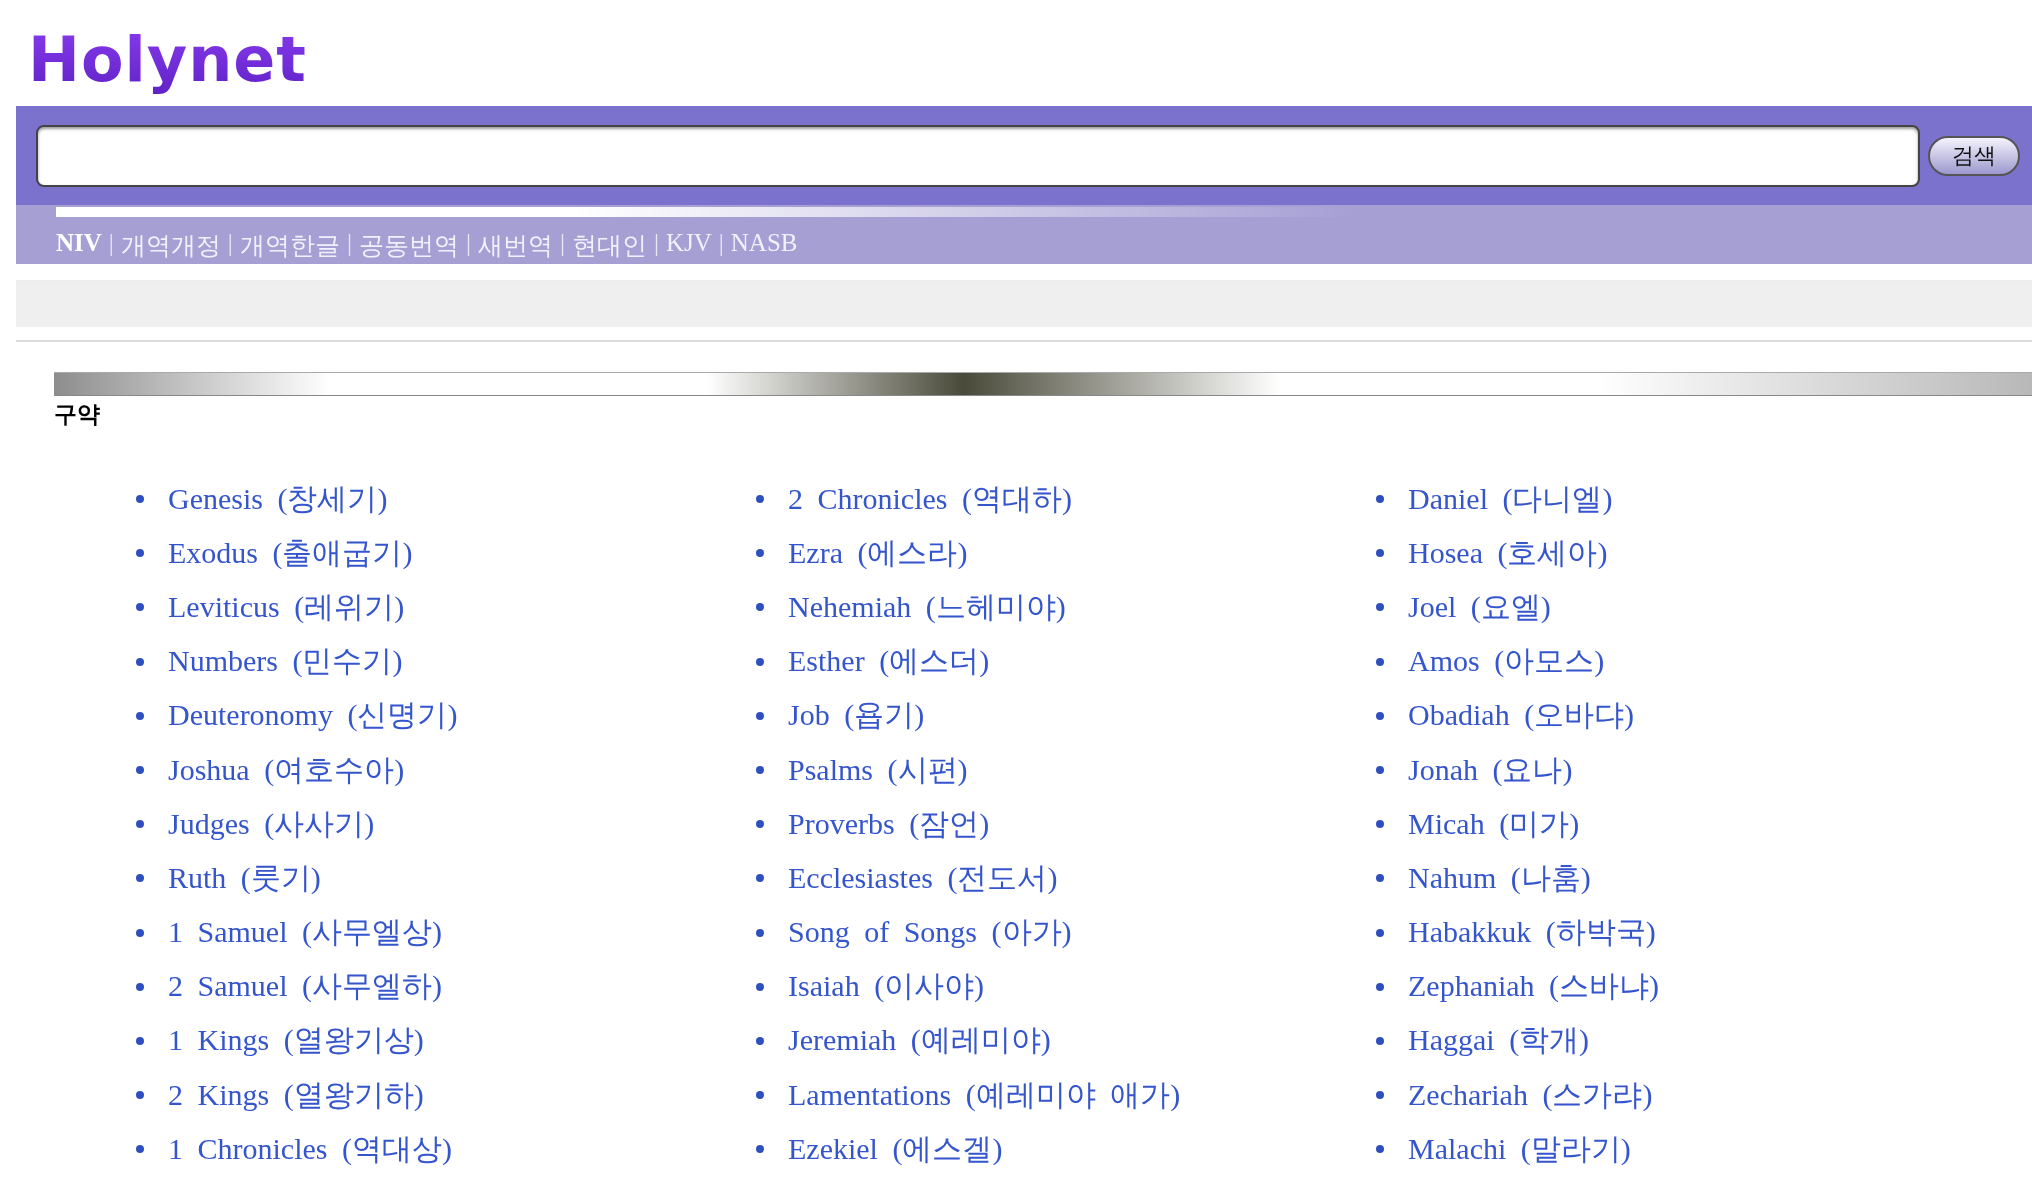 The image size is (2032, 1193). I want to click on book-link: Nahum (나훔), so click(1499, 878).